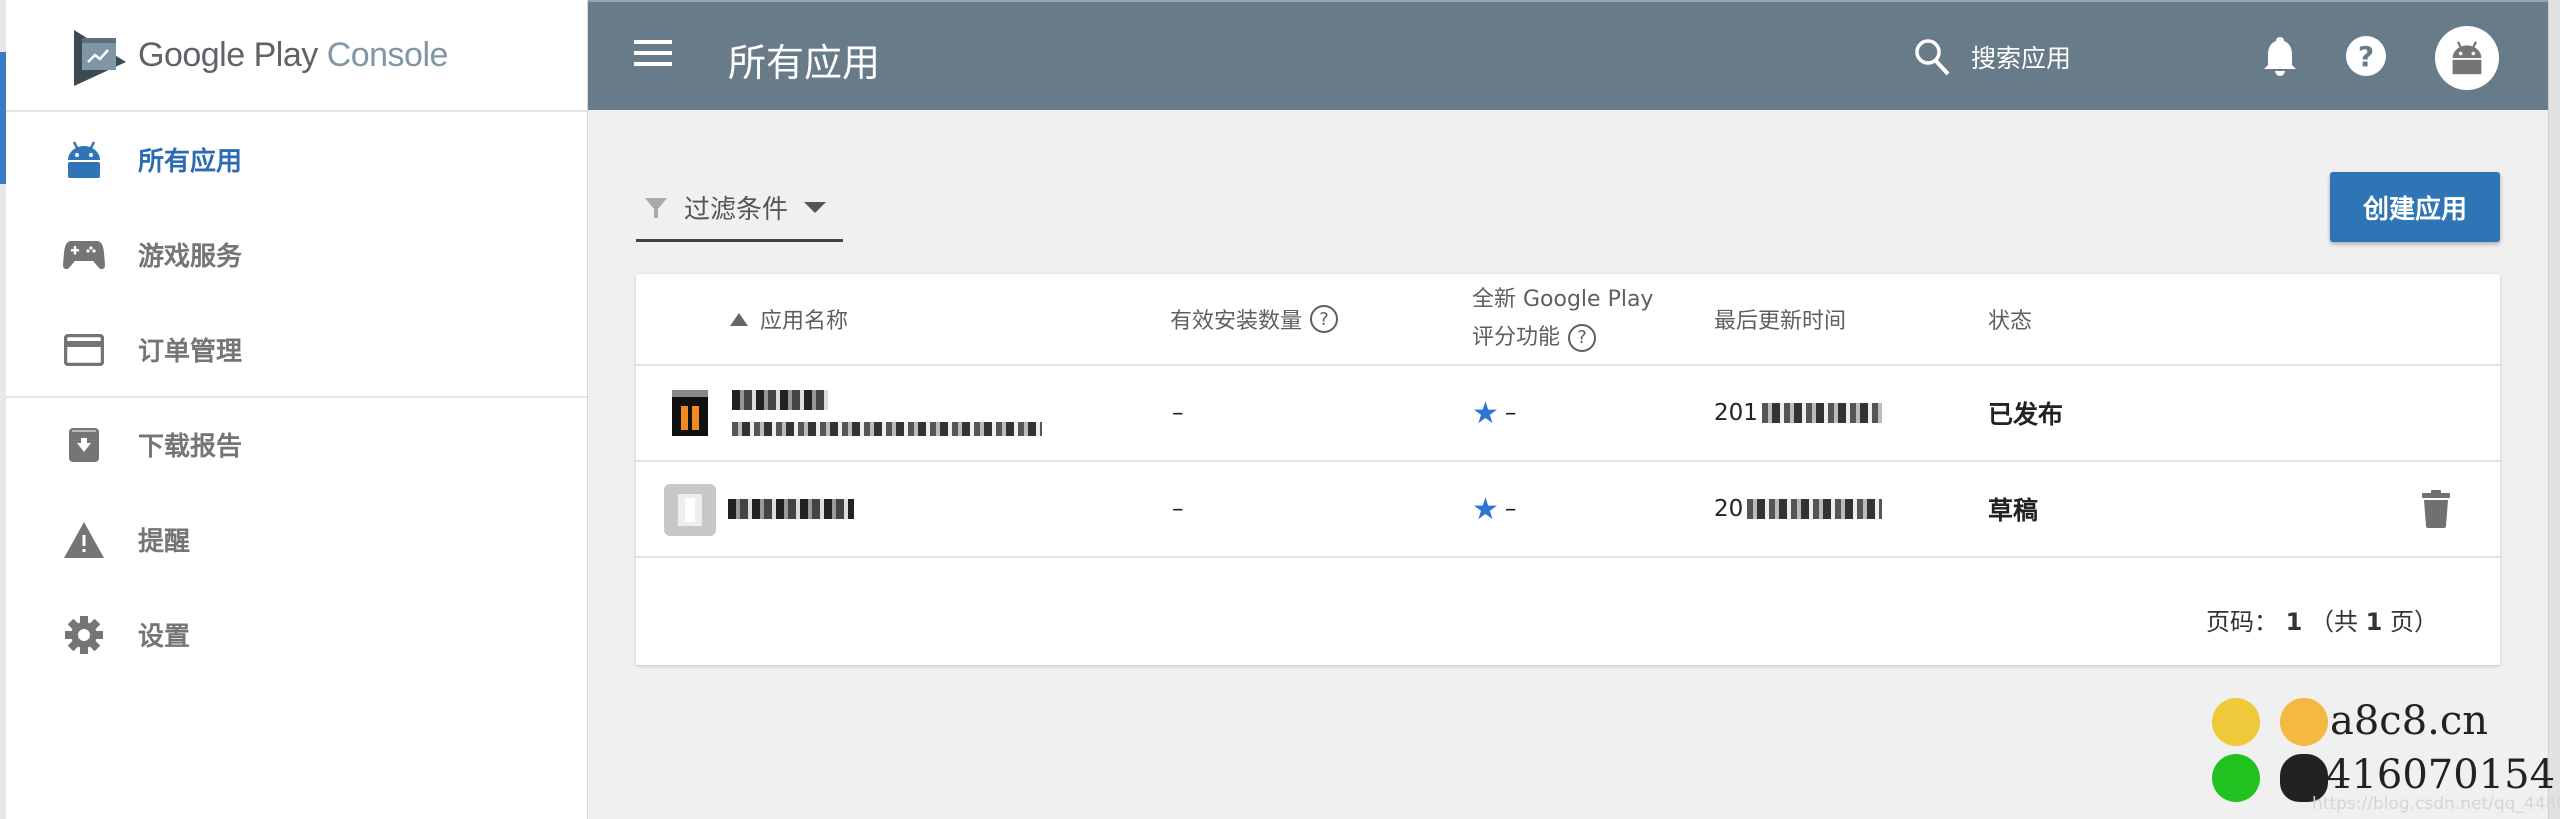  Describe the element at coordinates (2436, 509) in the screenshot. I see `delete-icon` at that location.